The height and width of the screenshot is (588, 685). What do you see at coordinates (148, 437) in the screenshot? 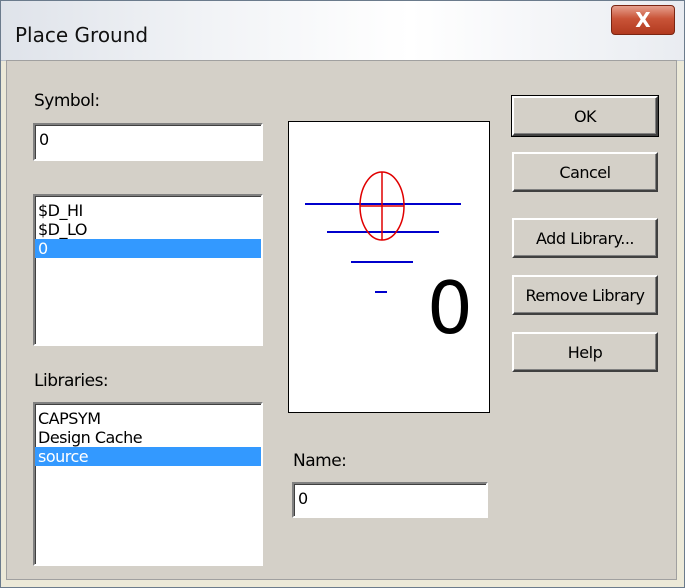
I see `list-item: Design Cache` at bounding box center [148, 437].